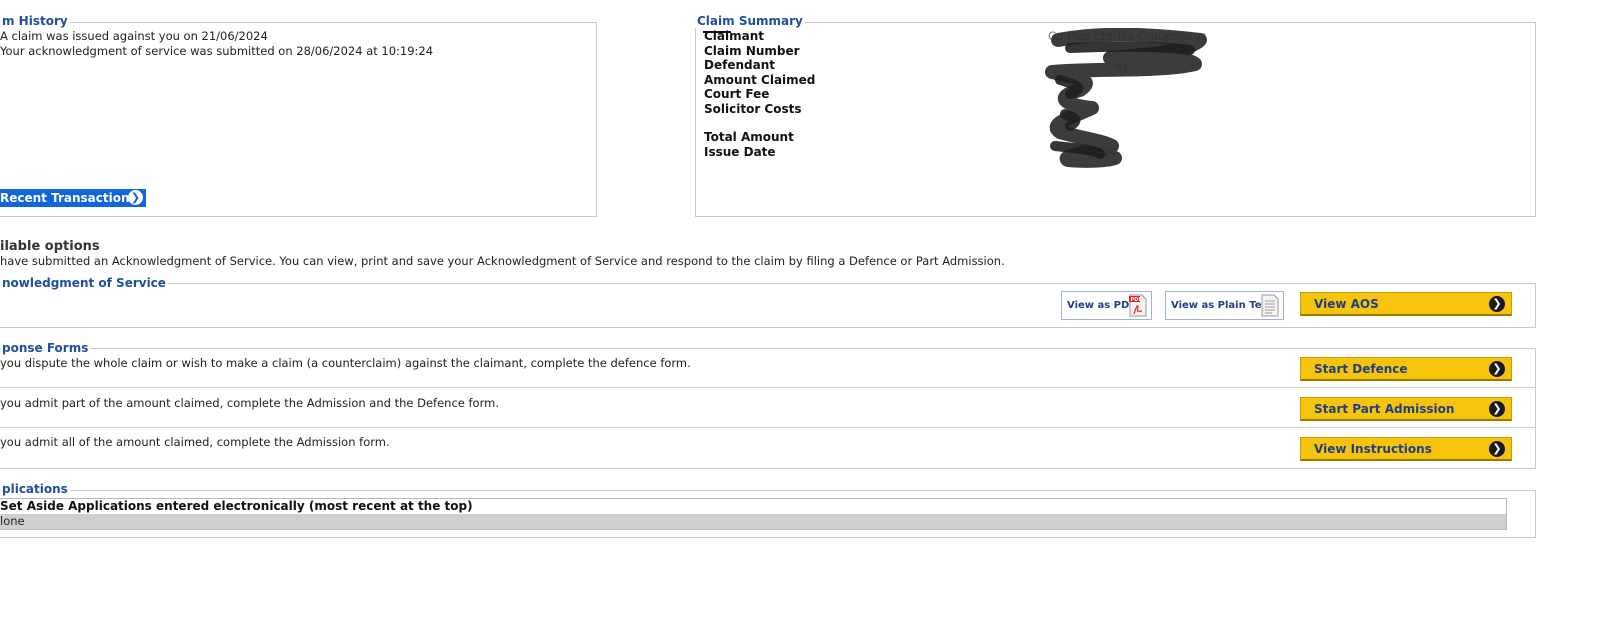 The width and height of the screenshot is (1600, 621). I want to click on solicitor-costs-label: Solicitor Costs, so click(753, 109).